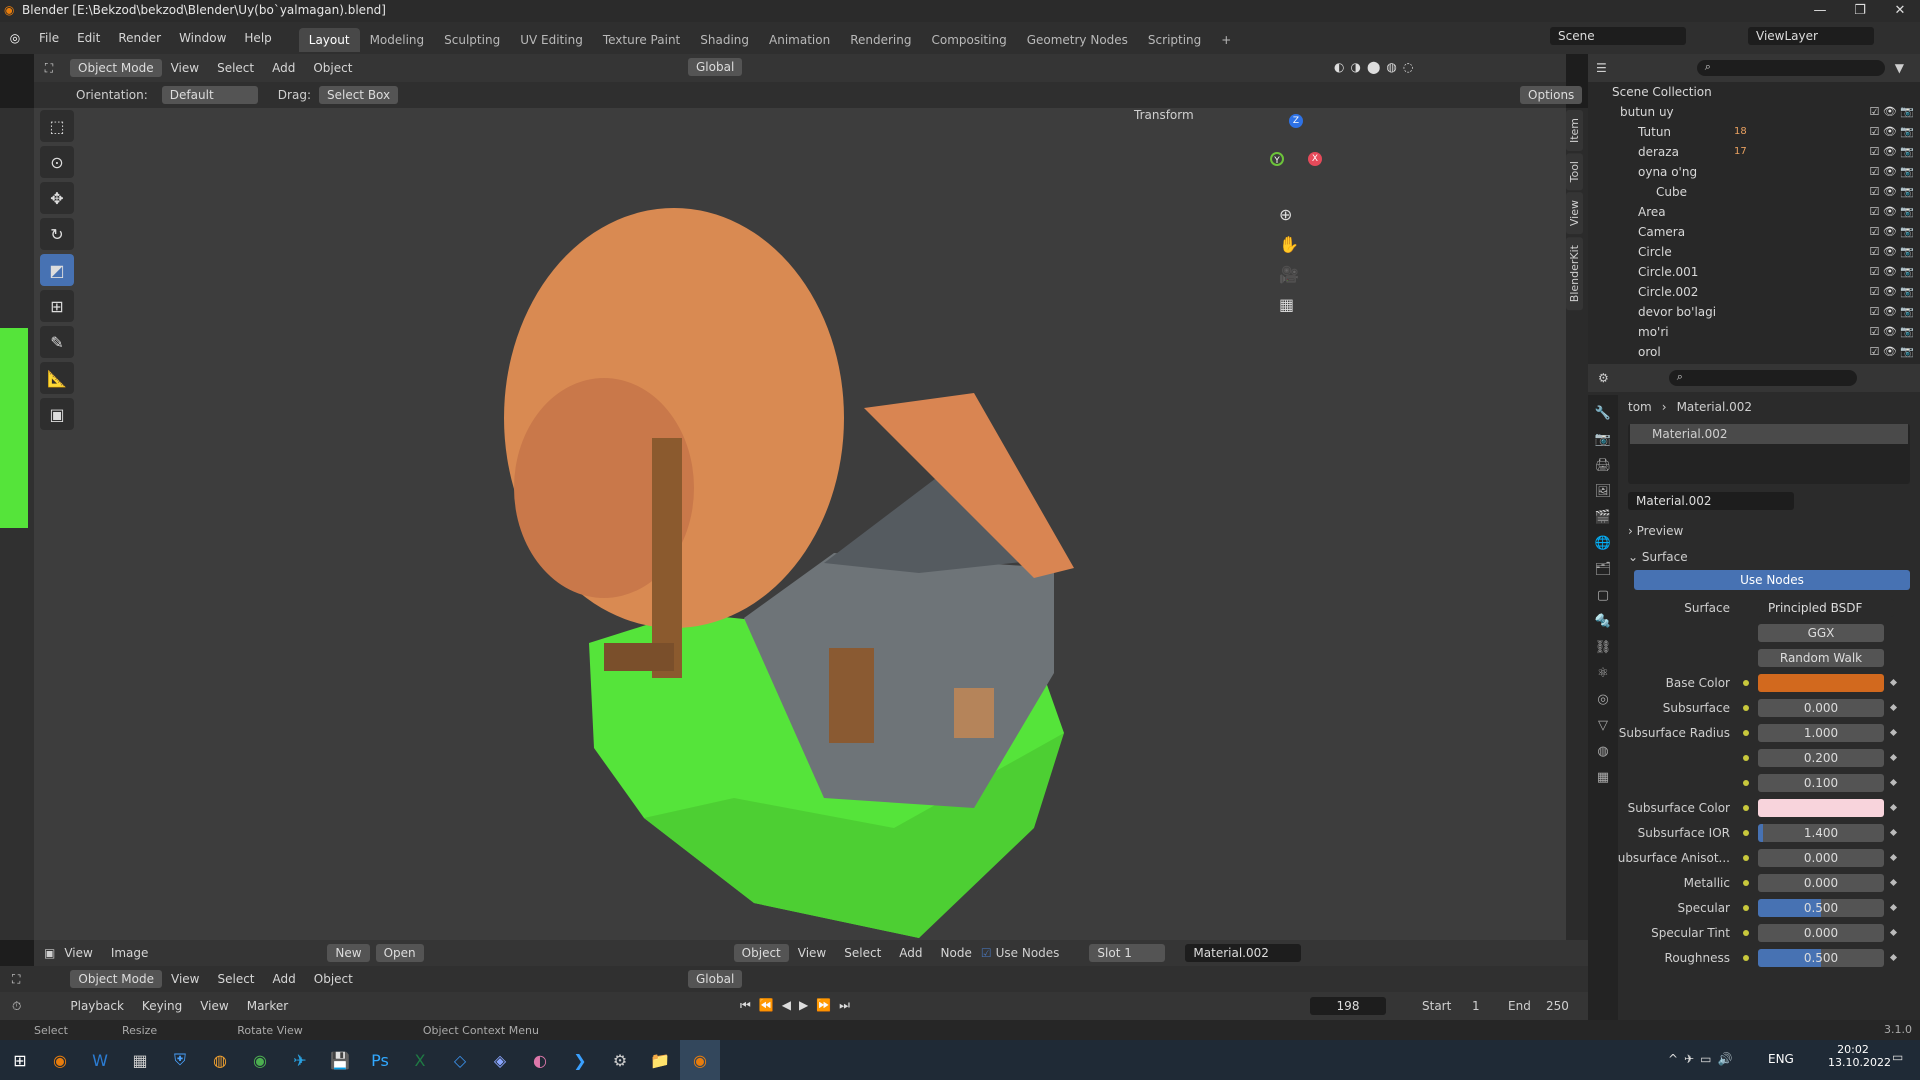  Describe the element at coordinates (1557, 1006) in the screenshot. I see `end-frame-field: 250` at that location.